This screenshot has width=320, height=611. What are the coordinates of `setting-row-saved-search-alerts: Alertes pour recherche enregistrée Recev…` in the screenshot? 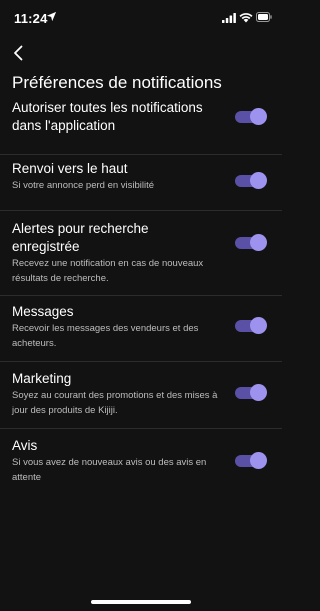 It's located at (141, 253).